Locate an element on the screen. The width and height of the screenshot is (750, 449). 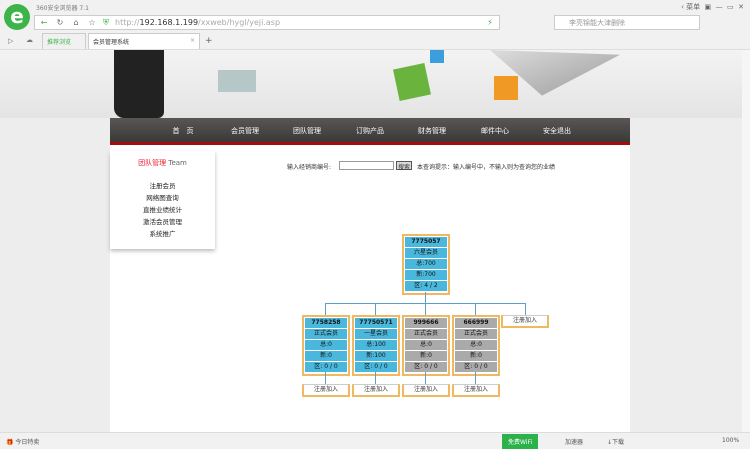
search-input: 李亮锦能大津删除 is located at coordinates (627, 22).